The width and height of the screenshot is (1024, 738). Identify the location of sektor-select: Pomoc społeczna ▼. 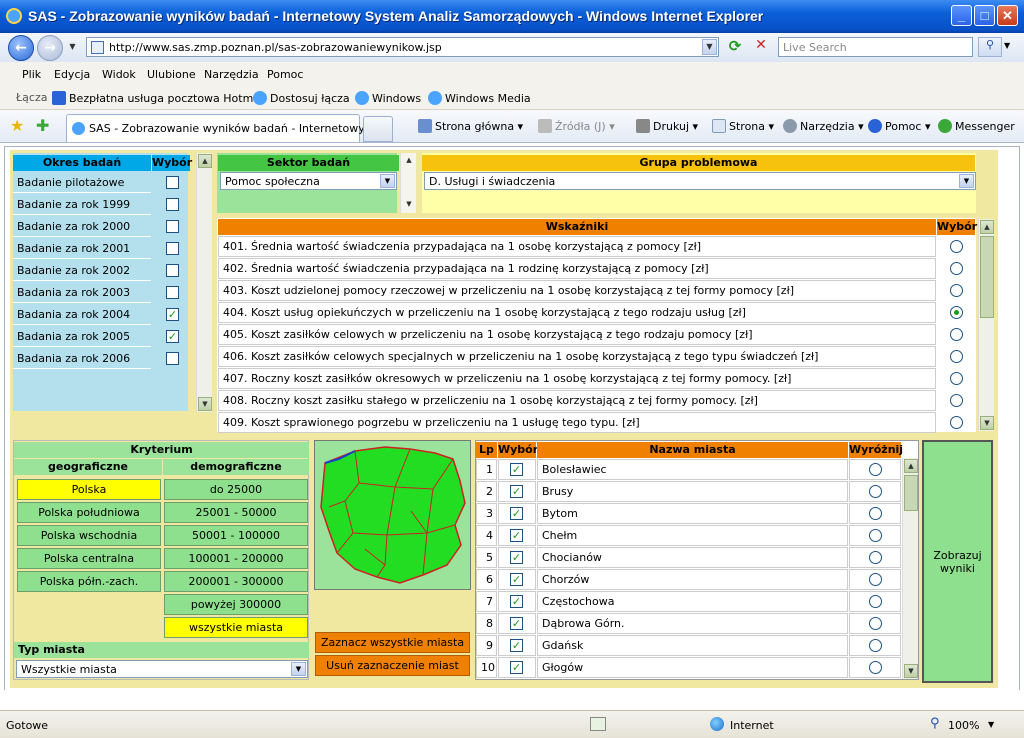
(308, 181).